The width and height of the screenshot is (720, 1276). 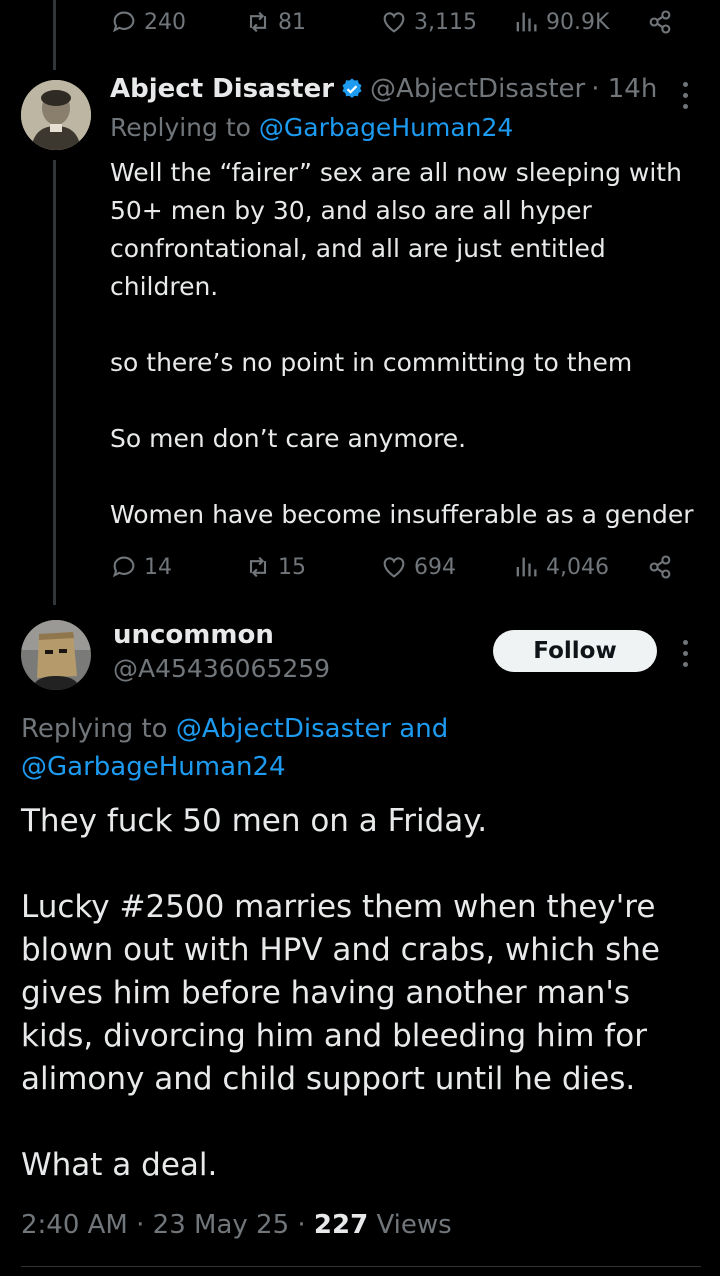 I want to click on like-button: 694, so click(x=418, y=567).